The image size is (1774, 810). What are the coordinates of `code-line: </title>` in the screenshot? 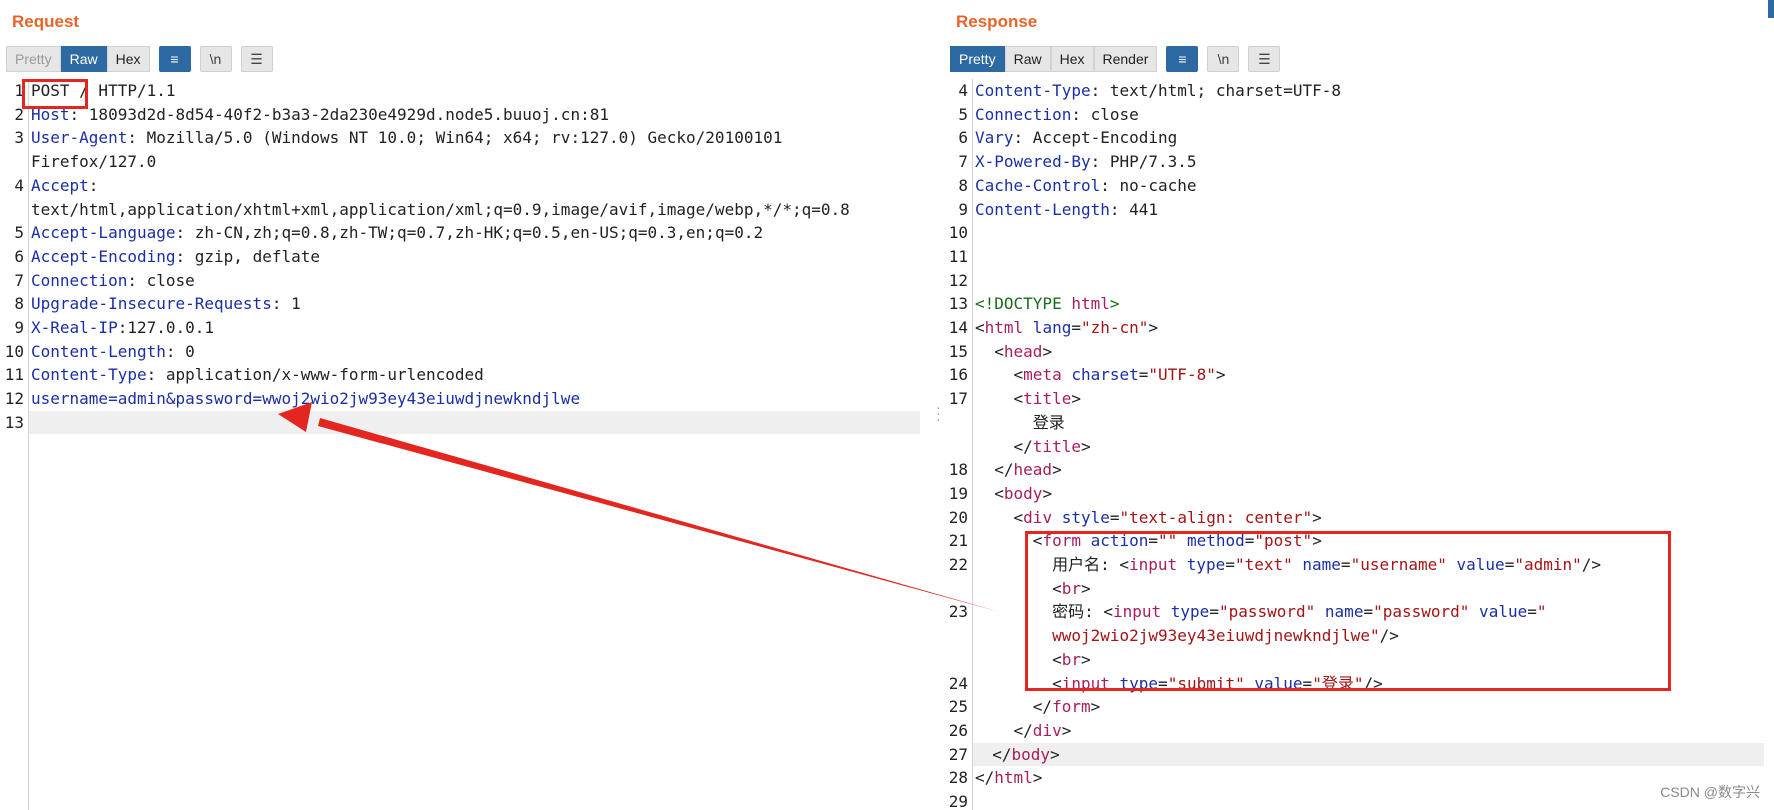 It's located at (1369, 447).